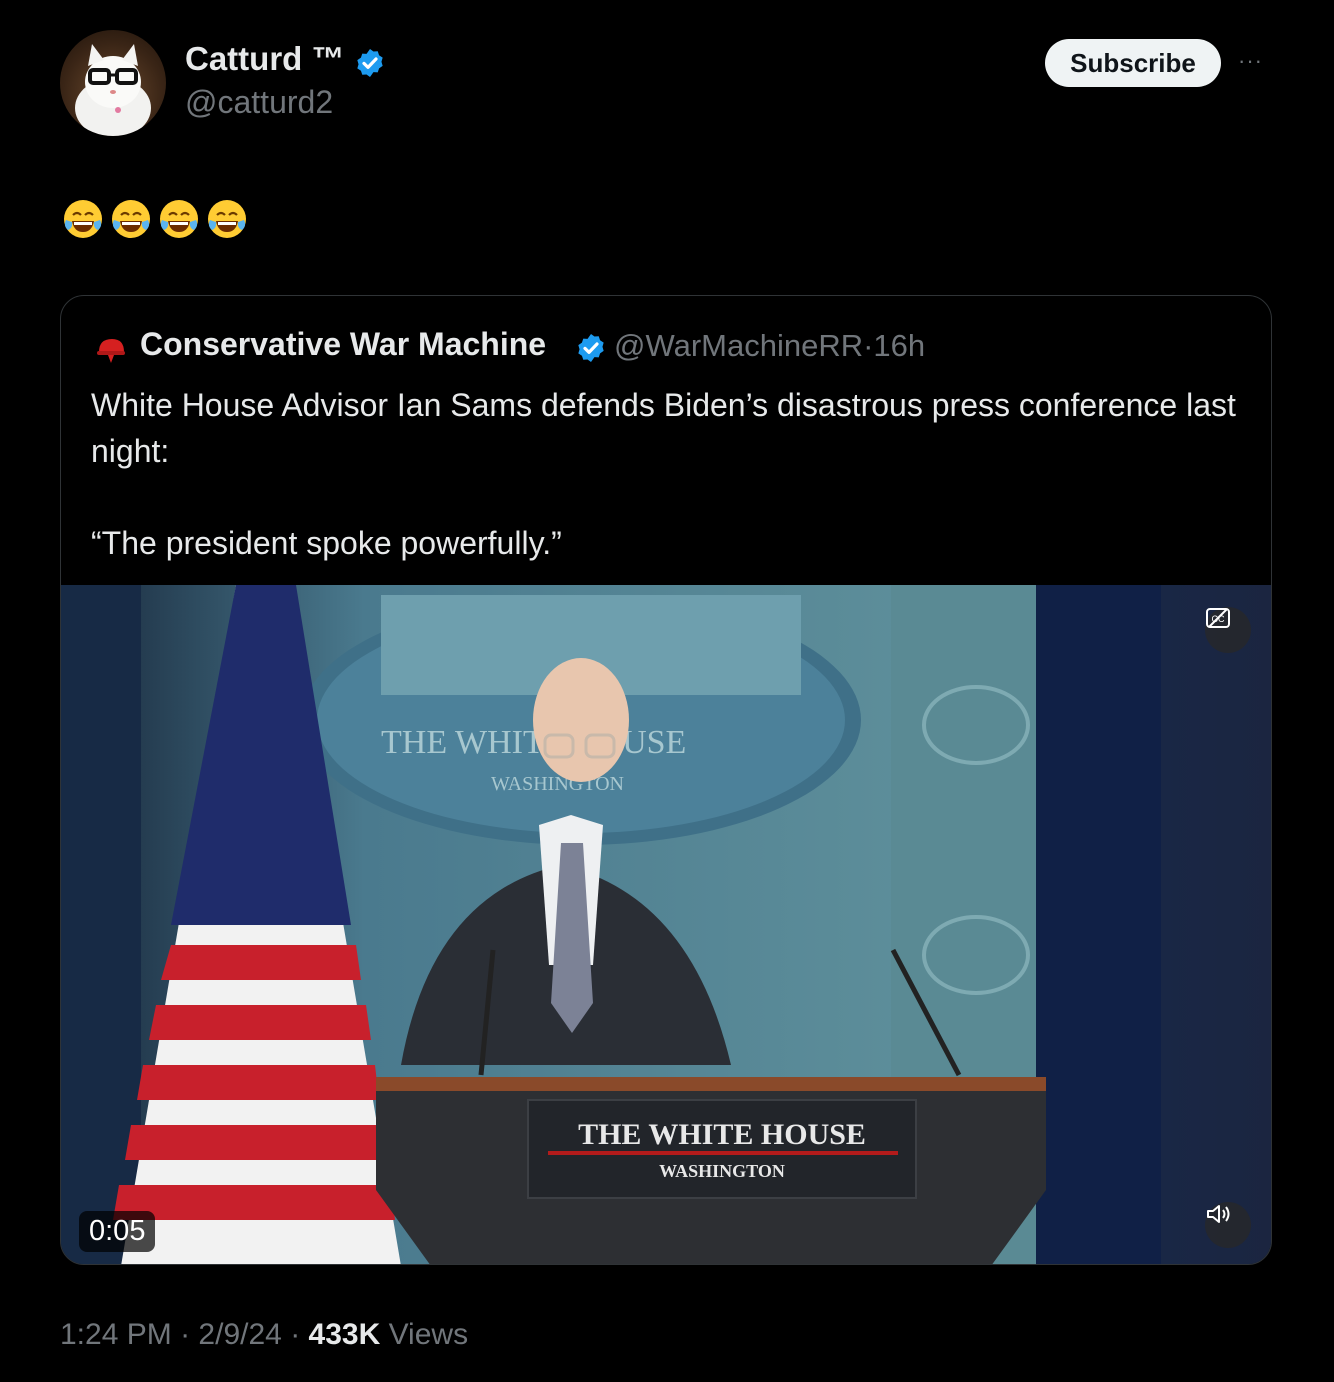 This screenshot has height=1382, width=1334. Describe the element at coordinates (239, 1334) in the screenshot. I see `post-date: 2/9/24` at that location.